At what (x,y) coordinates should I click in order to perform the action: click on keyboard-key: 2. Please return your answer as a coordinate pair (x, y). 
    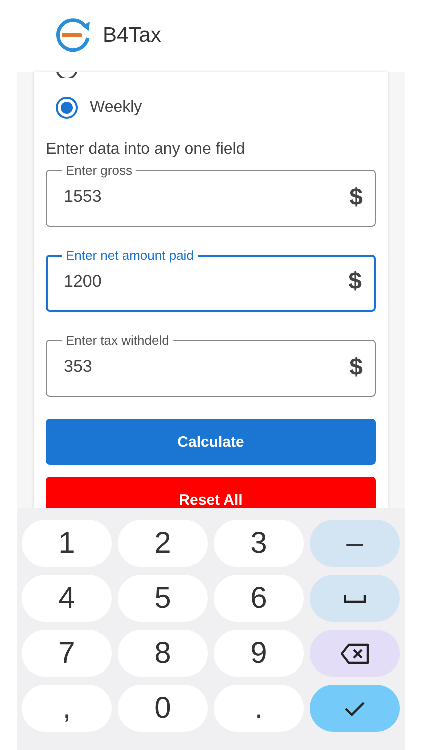
    Looking at the image, I should click on (163, 543).